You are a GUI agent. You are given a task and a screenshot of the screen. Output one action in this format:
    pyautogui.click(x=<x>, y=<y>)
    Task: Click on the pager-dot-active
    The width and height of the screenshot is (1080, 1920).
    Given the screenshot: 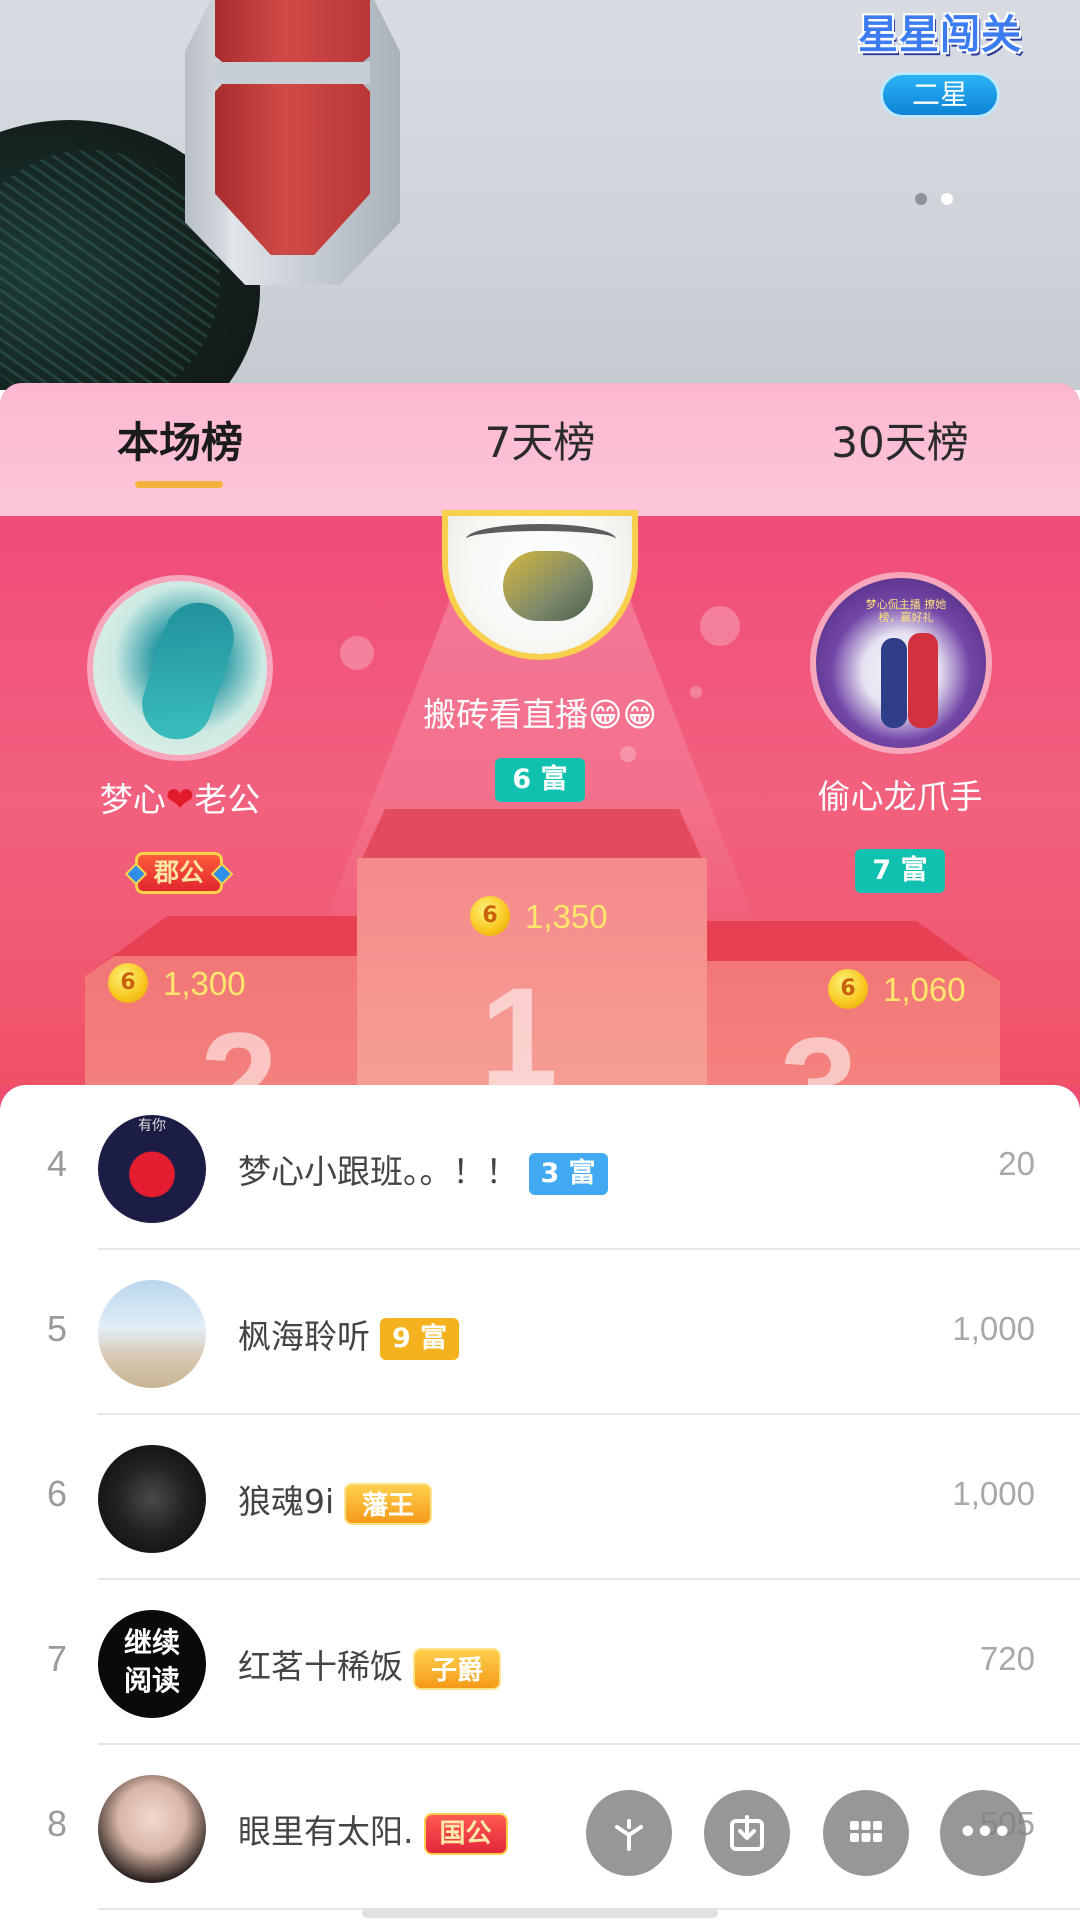 What is the action you would take?
    pyautogui.click(x=947, y=199)
    